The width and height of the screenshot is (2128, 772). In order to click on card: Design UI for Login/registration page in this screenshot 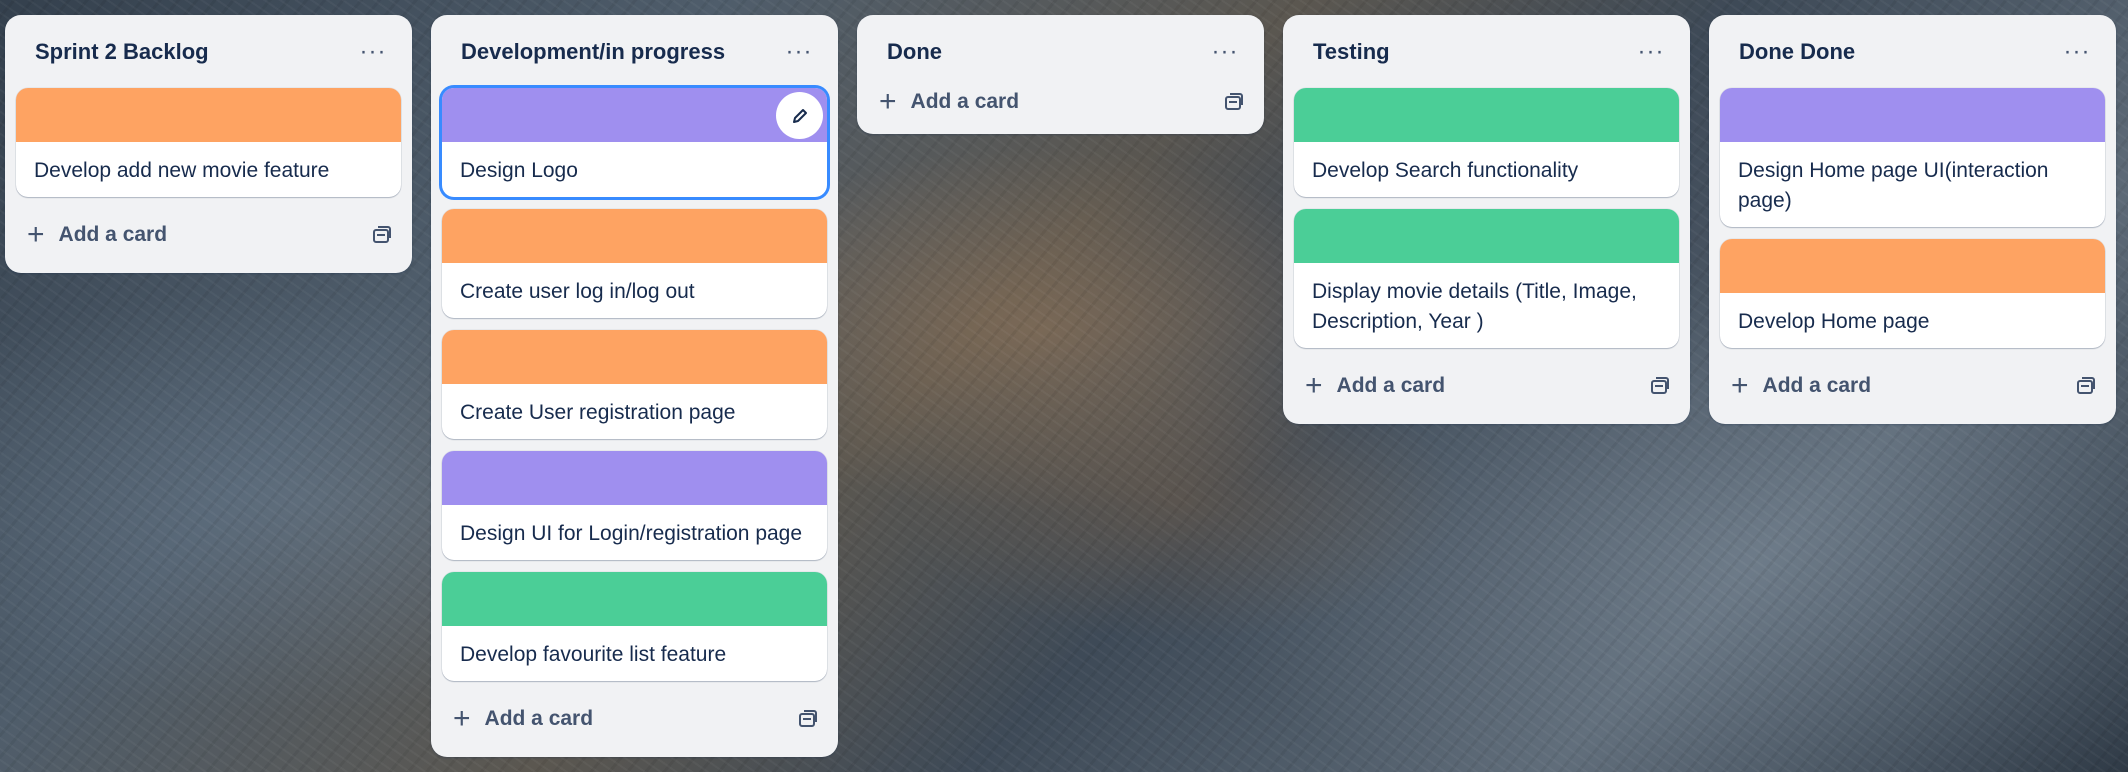, I will do `click(634, 505)`.